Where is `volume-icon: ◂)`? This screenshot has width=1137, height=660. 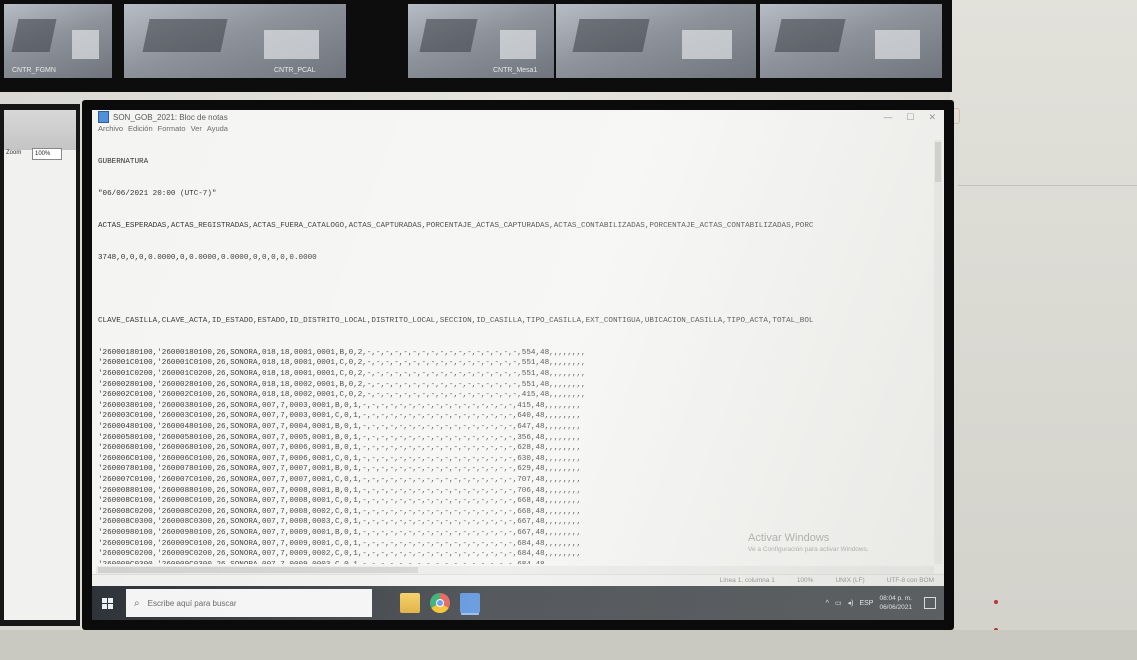 volume-icon: ◂) is located at coordinates (851, 603).